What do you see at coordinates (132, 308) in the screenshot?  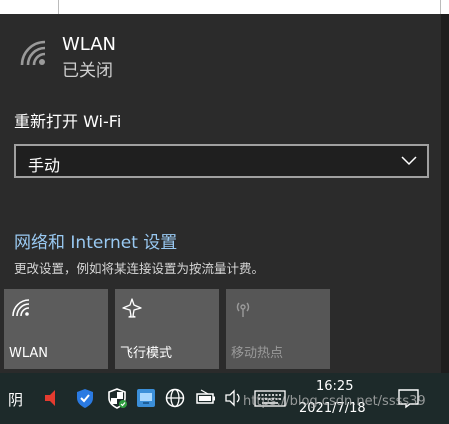 I see `airplane-icon` at bounding box center [132, 308].